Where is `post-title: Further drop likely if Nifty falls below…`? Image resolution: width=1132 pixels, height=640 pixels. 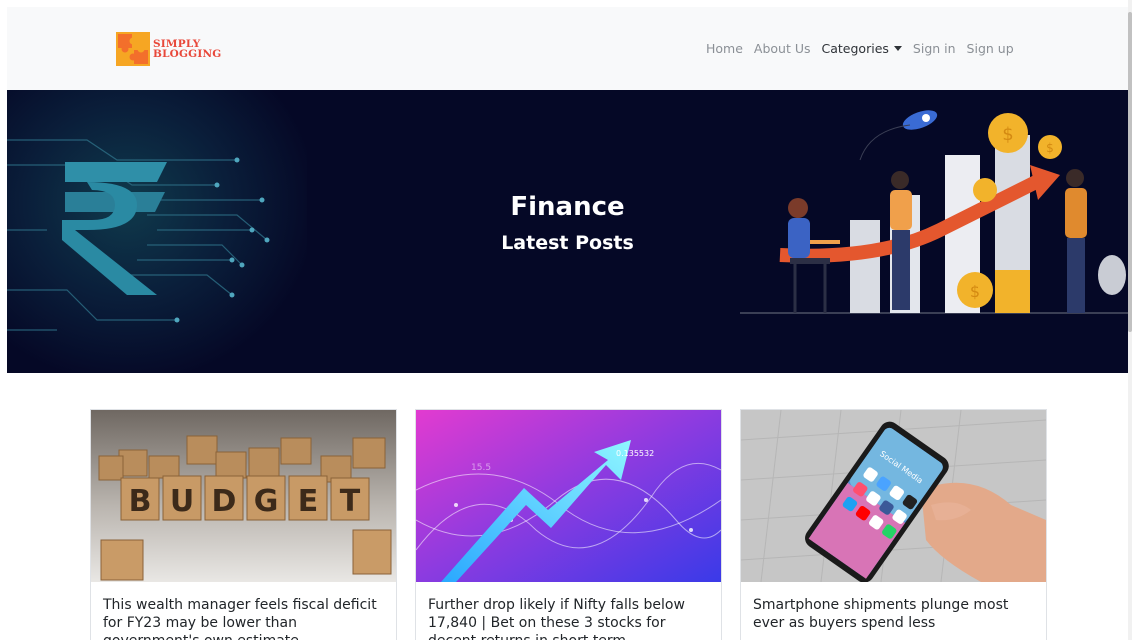 post-title: Further drop likely if Nifty falls below… is located at coordinates (570, 618).